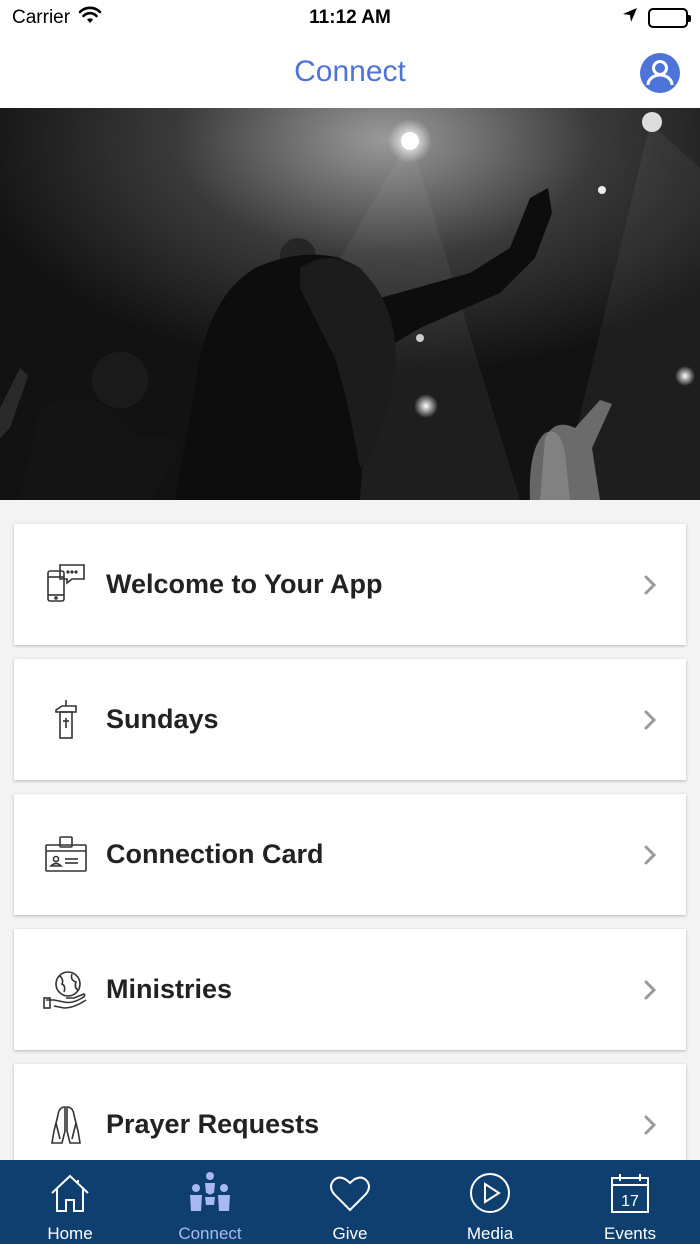 This screenshot has height=1244, width=700. Describe the element at coordinates (169, 989) in the screenshot. I see `menu-item-label: Ministries` at that location.